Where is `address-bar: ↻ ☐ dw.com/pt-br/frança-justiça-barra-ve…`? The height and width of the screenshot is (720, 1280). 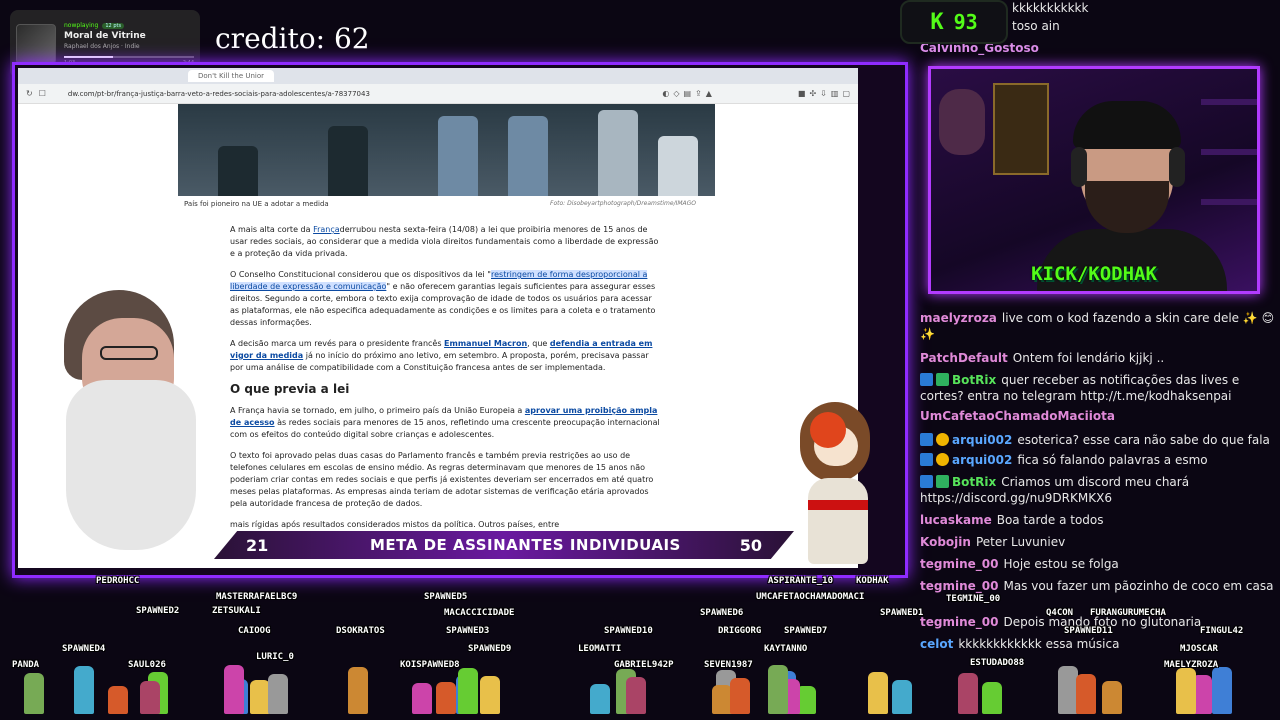
address-bar: ↻ ☐ dw.com/pt-br/frança-justiça-barra-ve… is located at coordinates (438, 94).